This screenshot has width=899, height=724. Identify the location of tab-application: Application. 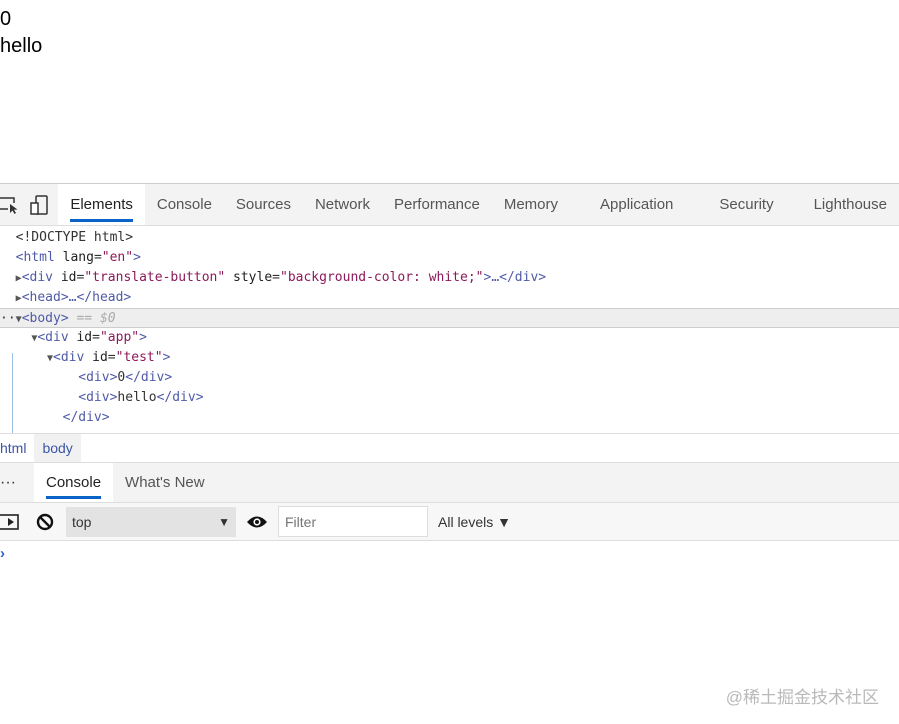
(647, 204).